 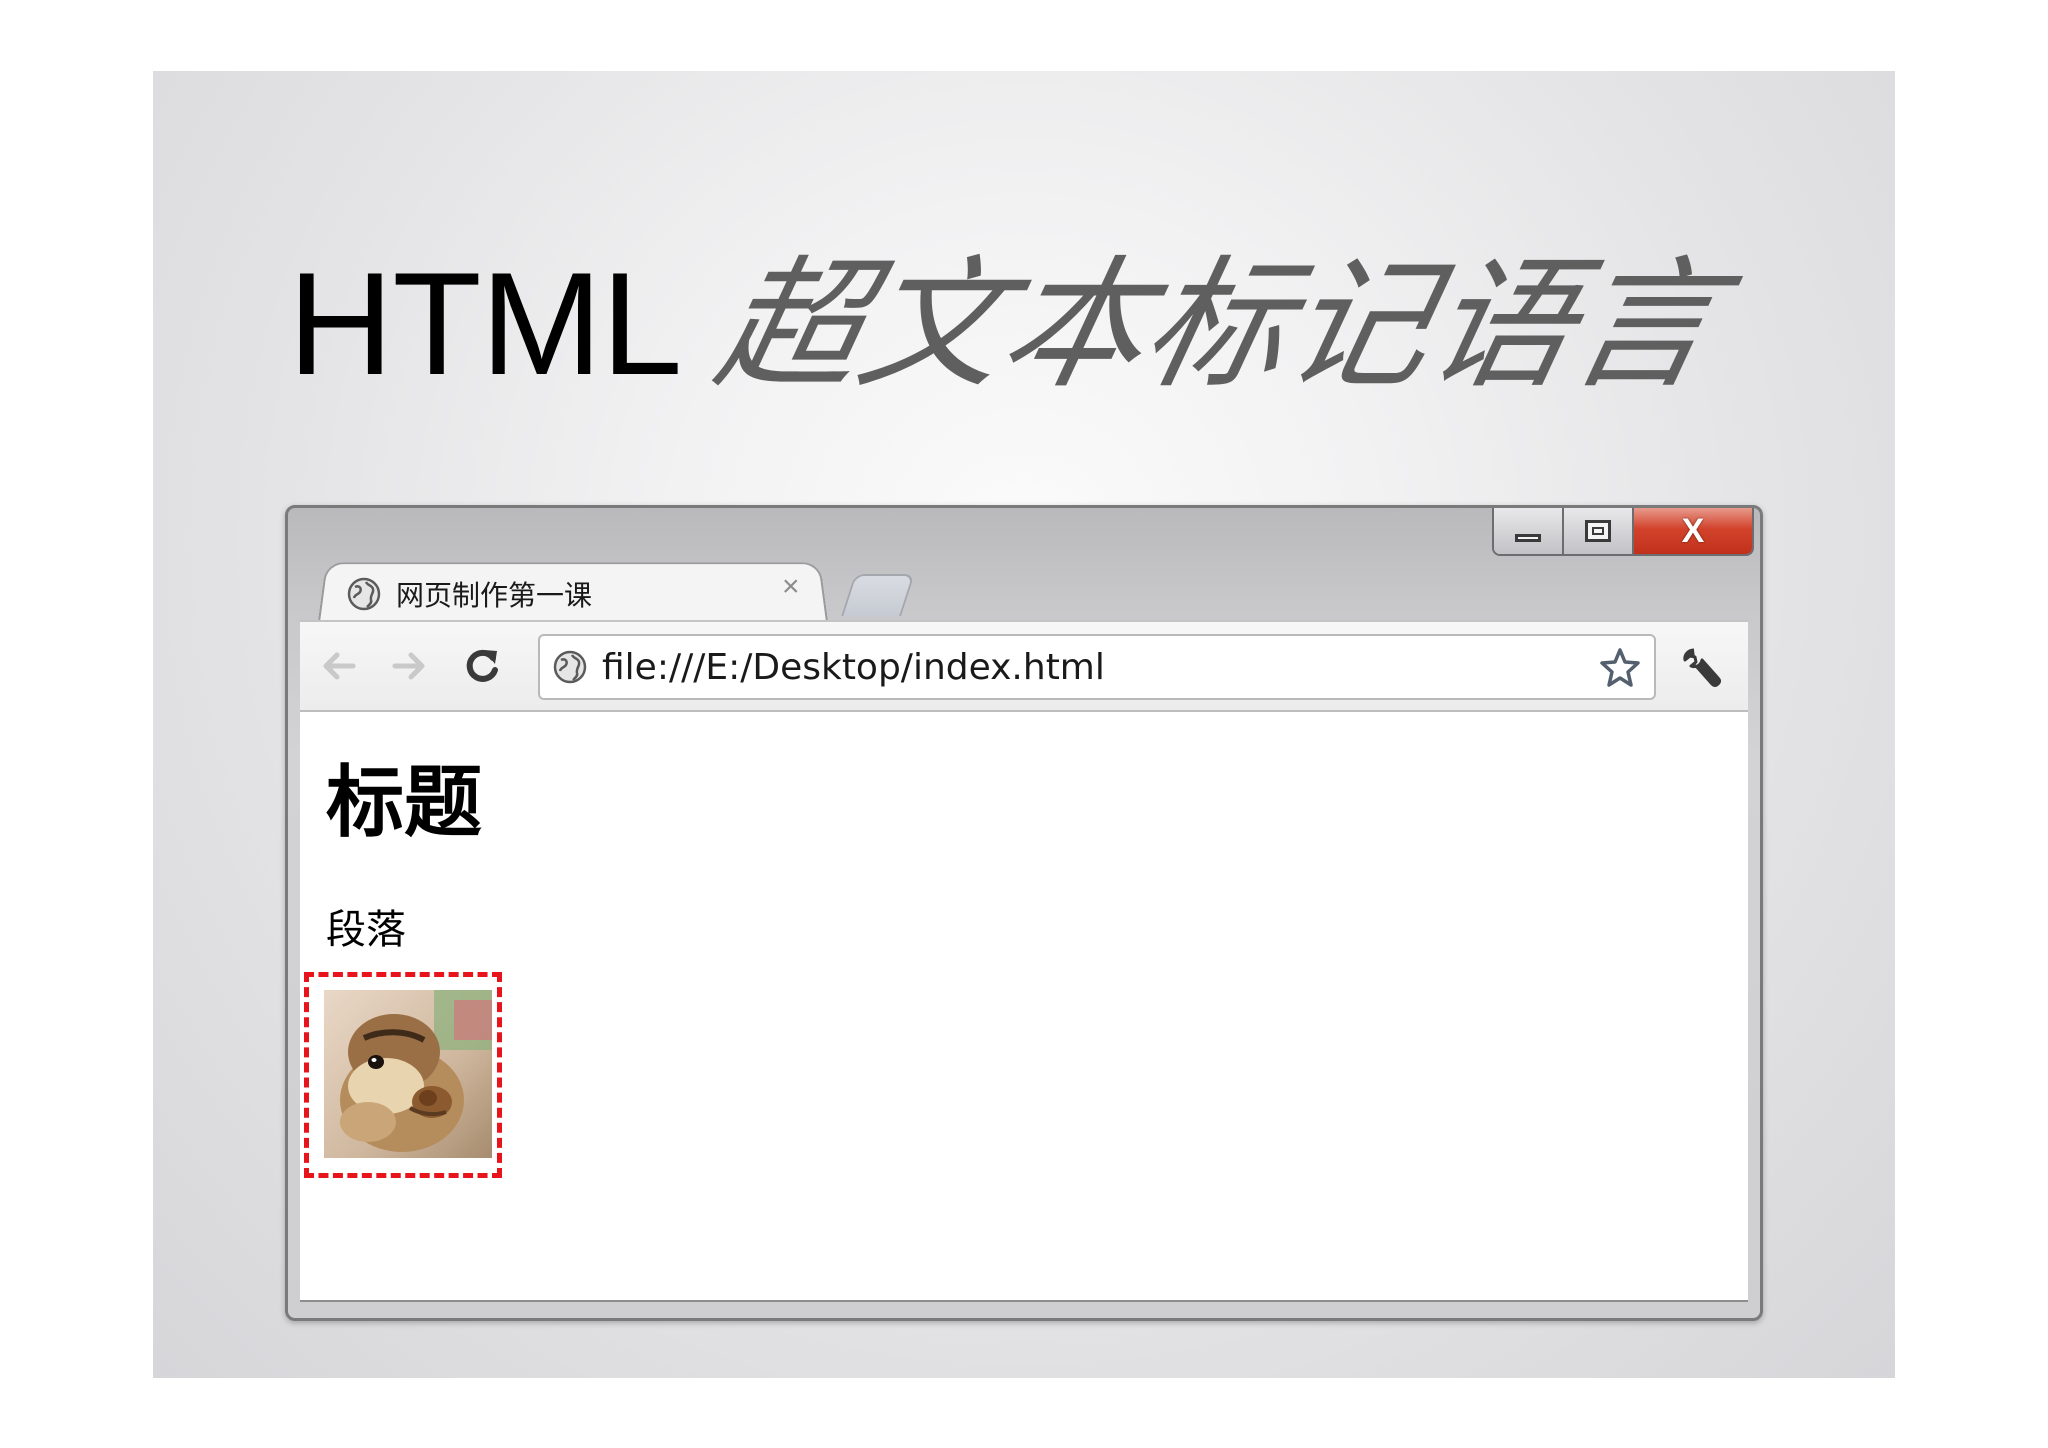 What do you see at coordinates (1528, 538) in the screenshot?
I see `minimize-icon` at bounding box center [1528, 538].